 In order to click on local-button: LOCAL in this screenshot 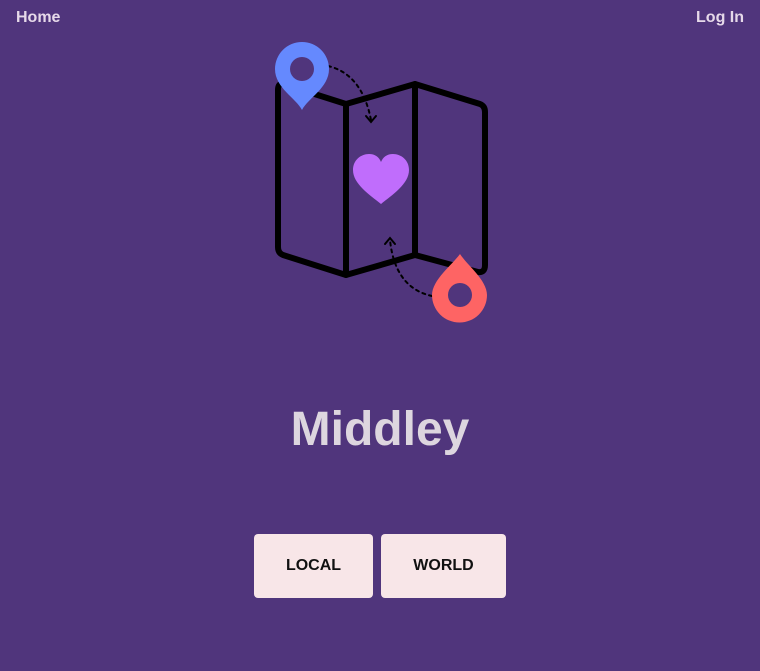, I will do `click(313, 566)`.